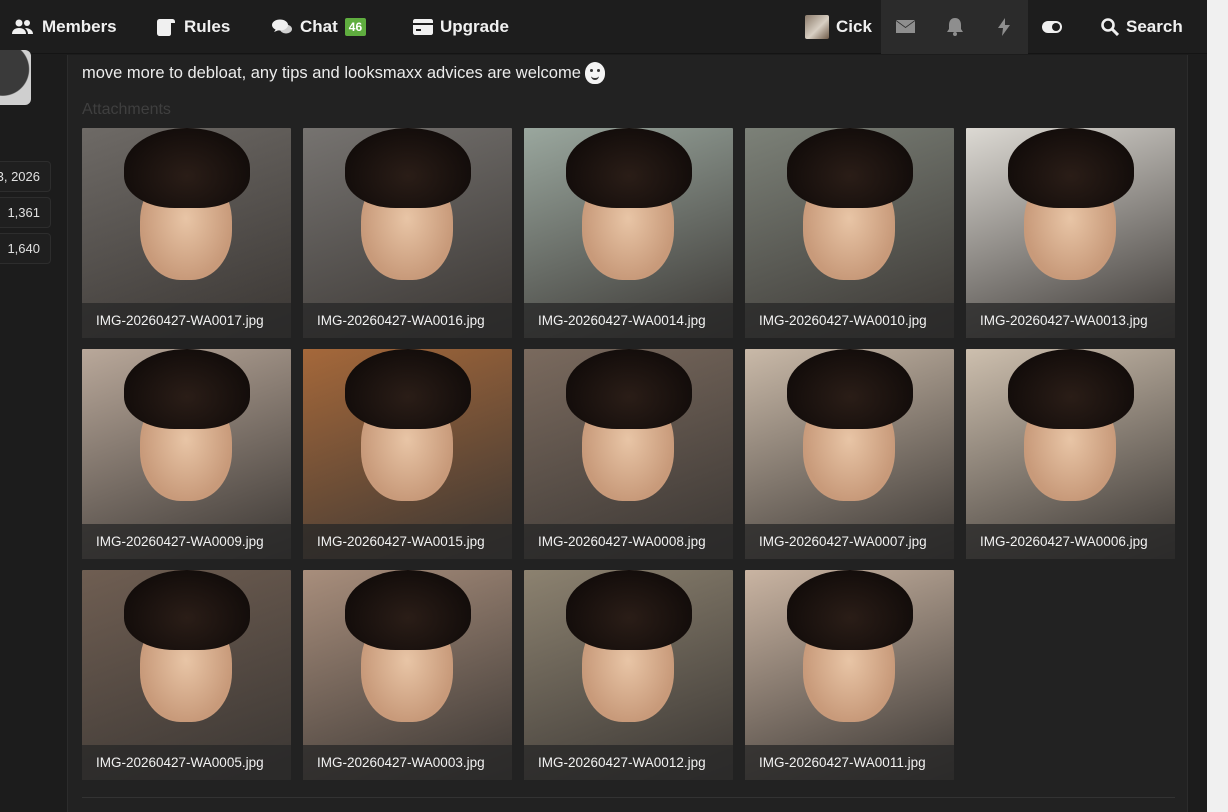 The height and width of the screenshot is (812, 1228). I want to click on emoji-icon, so click(594, 73).